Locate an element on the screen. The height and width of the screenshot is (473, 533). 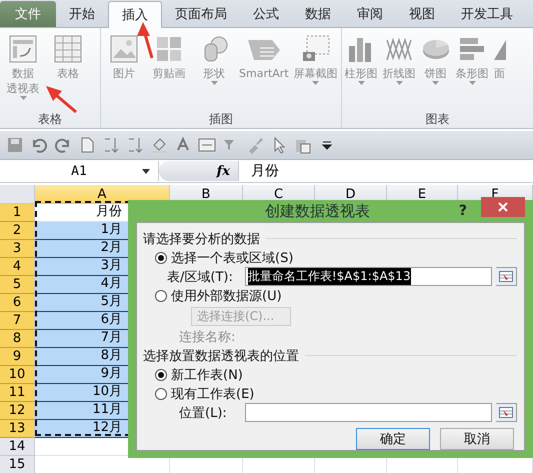
group-label: 表格 is located at coordinates (50, 119).